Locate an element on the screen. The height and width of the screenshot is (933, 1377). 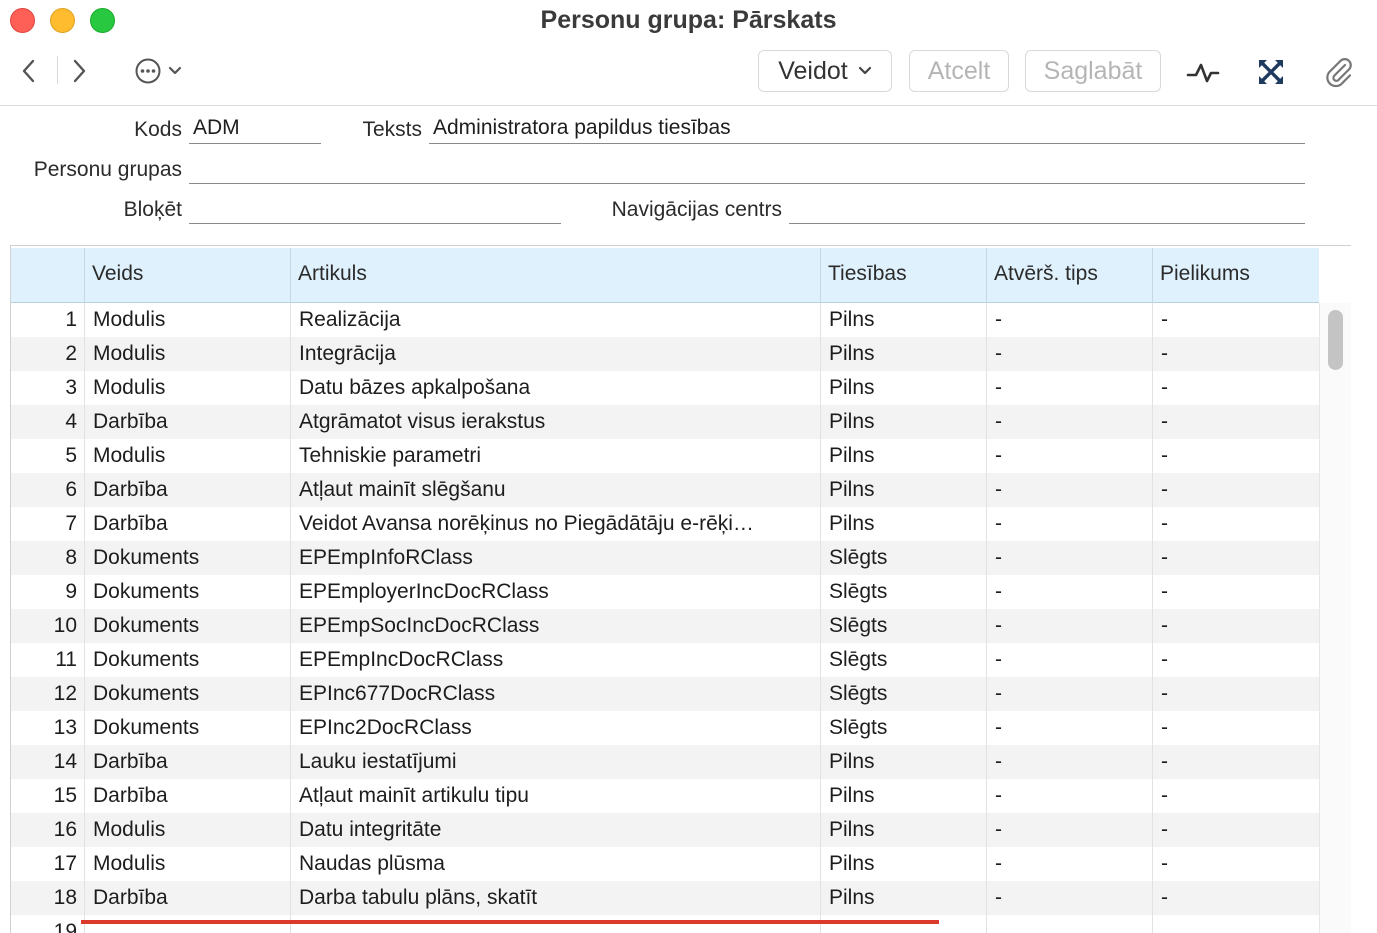
cell-artikuls: Naudas plūsma is located at coordinates (555, 864).